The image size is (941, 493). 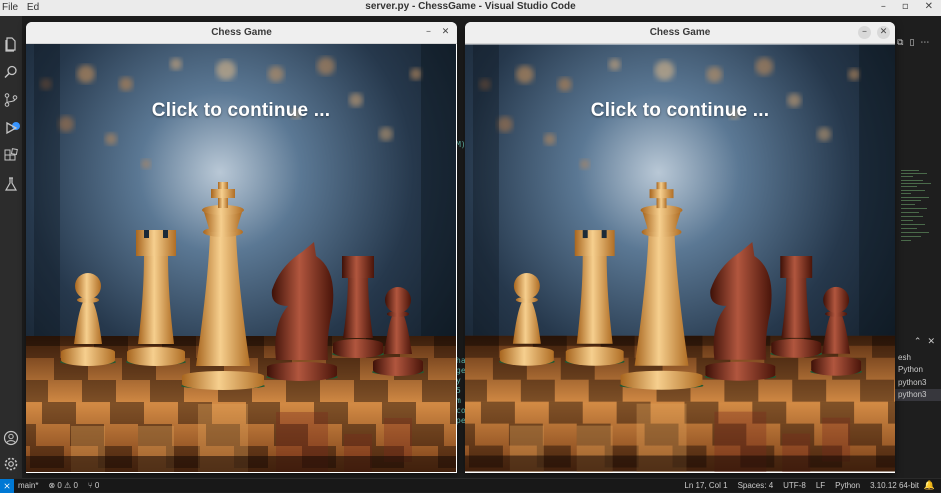 What do you see at coordinates (918, 395) in the screenshot?
I see `terminal-tab-python3-active: python3` at bounding box center [918, 395].